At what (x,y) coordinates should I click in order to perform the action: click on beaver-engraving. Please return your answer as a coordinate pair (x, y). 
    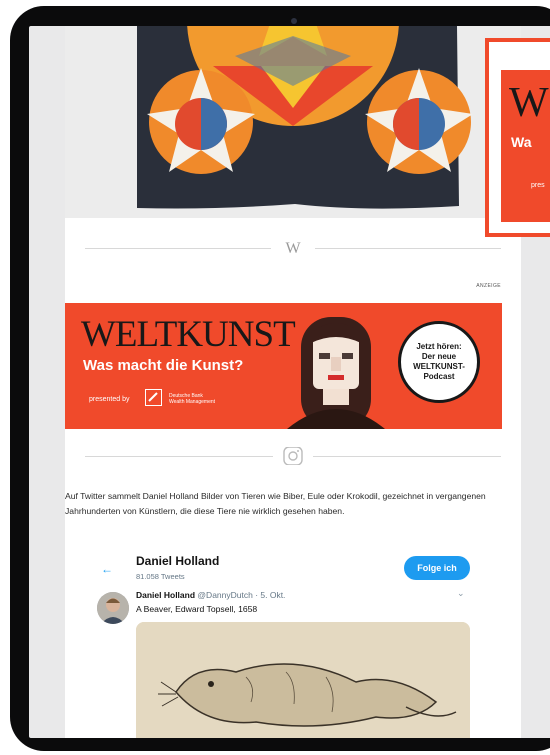
    Looking at the image, I should click on (303, 680).